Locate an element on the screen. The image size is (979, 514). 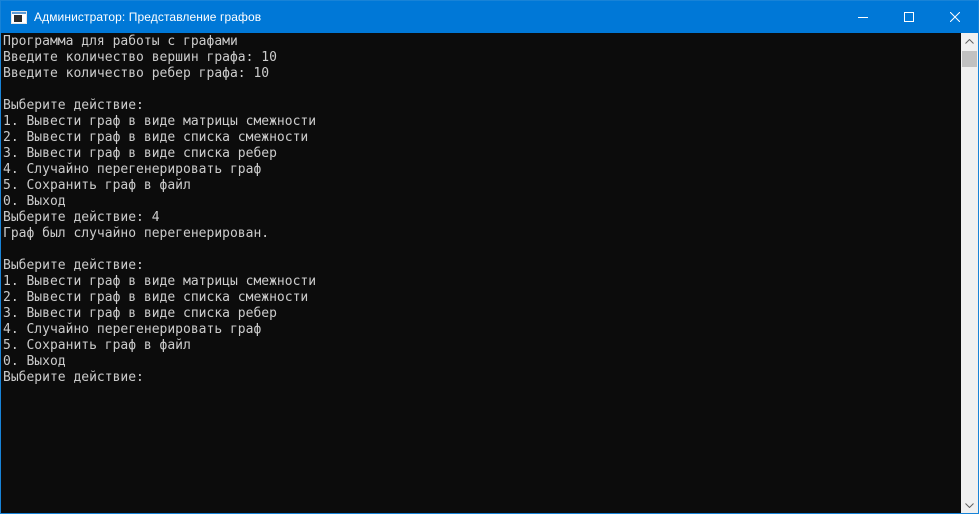
title-bar: Администратор: Представление графов is located at coordinates (489, 17).